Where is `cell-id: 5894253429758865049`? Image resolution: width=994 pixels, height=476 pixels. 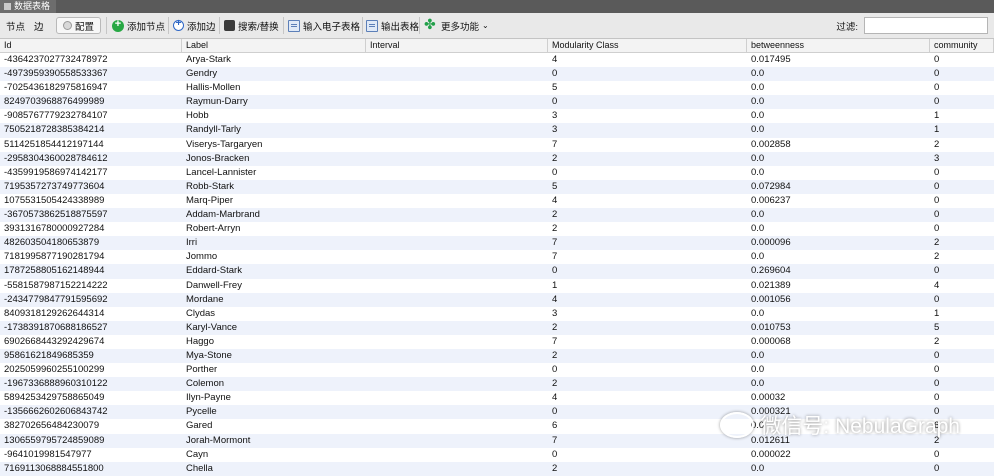
cell-id: 5894253429758865049 is located at coordinates (93, 398).